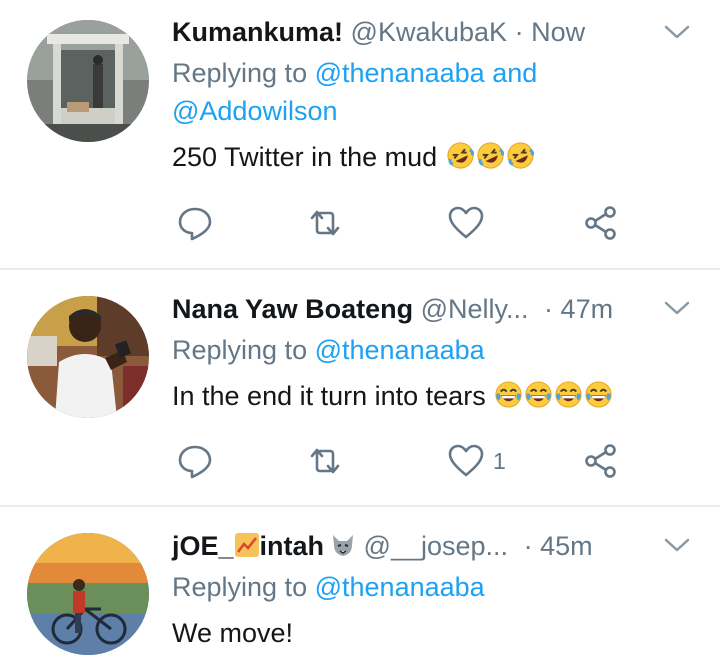  I want to click on timestamp: 45m, so click(566, 546).